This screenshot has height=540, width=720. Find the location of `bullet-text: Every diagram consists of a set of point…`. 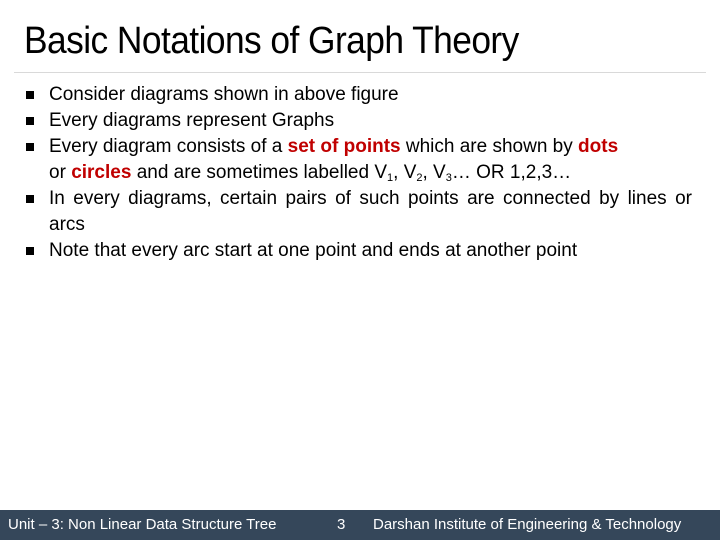

bullet-text: Every diagram consists of a set of point… is located at coordinates (334, 160).